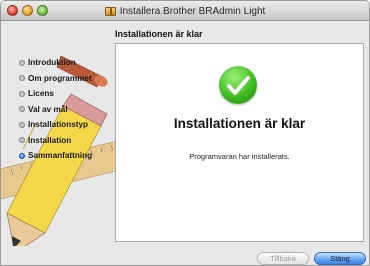  I want to click on window-title-group: Installera Brother BRAdmin Light, so click(185, 11).